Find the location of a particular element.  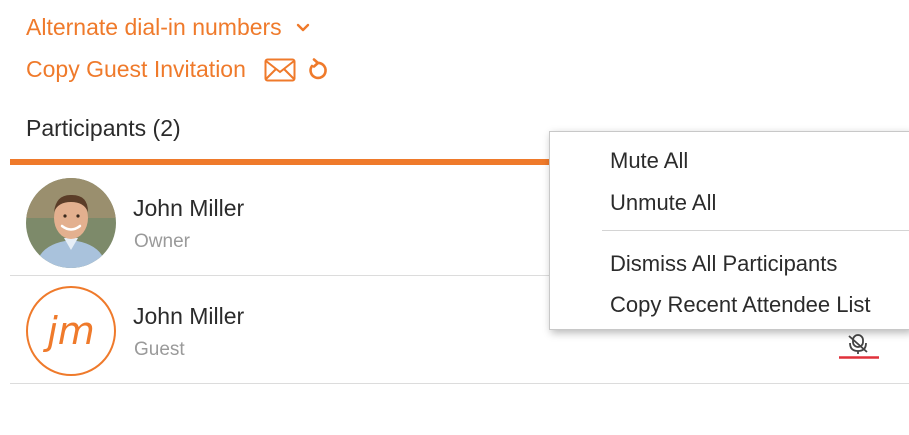

avatar: jm is located at coordinates (71, 331).